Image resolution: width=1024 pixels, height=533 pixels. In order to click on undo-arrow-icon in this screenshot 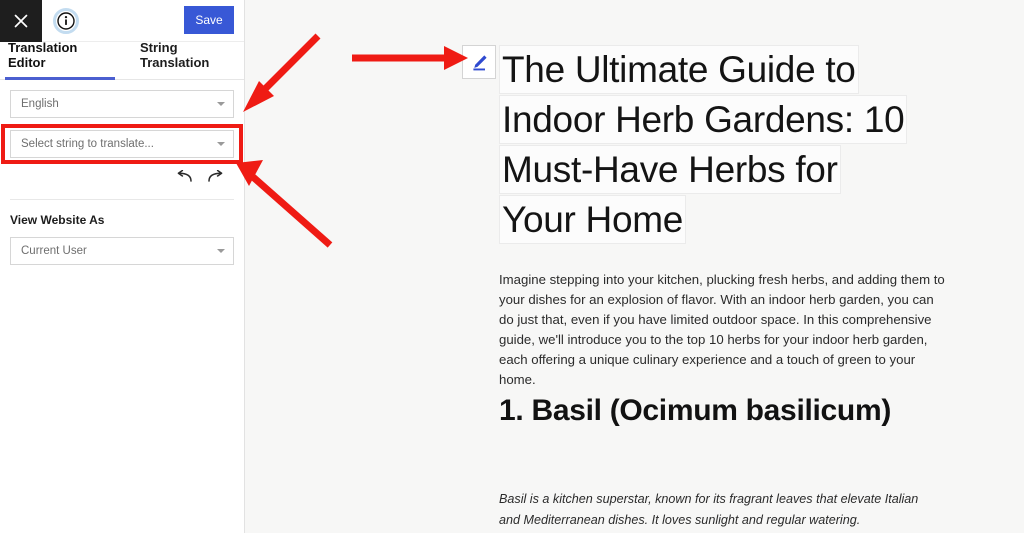, I will do `click(184, 178)`.